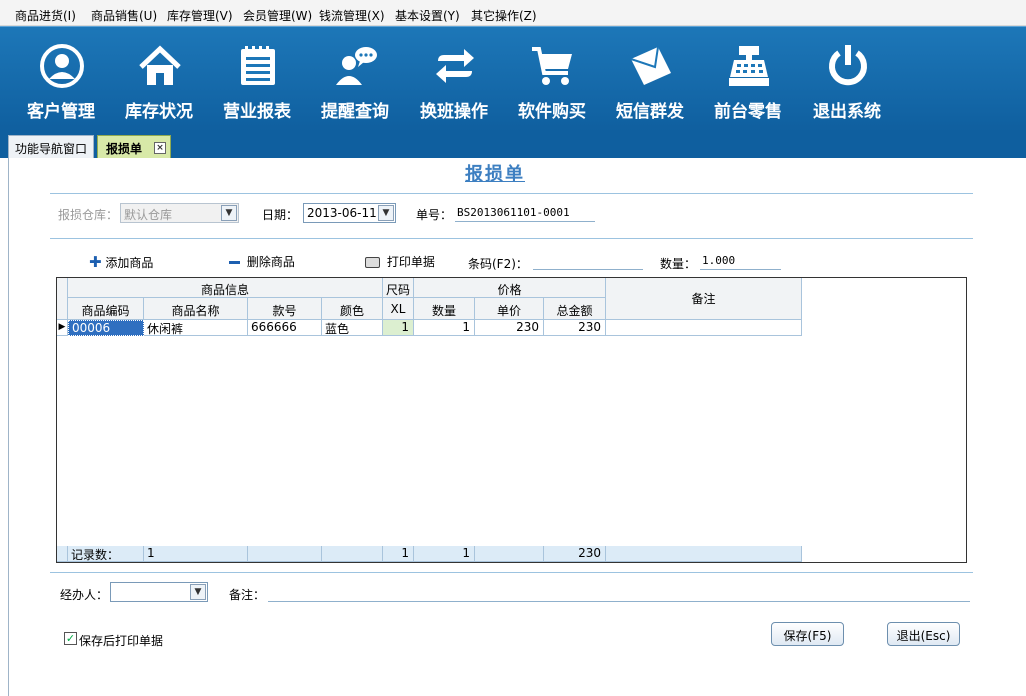  Describe the element at coordinates (509, 328) in the screenshot. I see `cell-unit-price: 230` at that location.